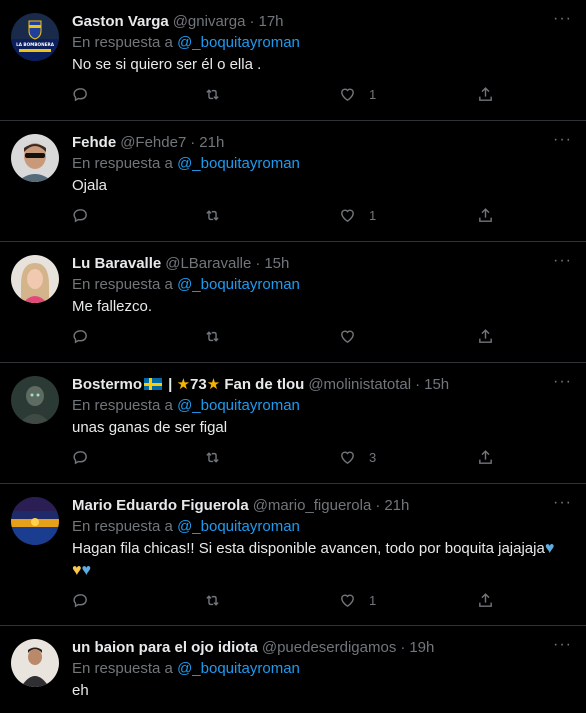 The width and height of the screenshot is (586, 713). I want to click on tweet-text: Me fallezco., so click(112, 306).